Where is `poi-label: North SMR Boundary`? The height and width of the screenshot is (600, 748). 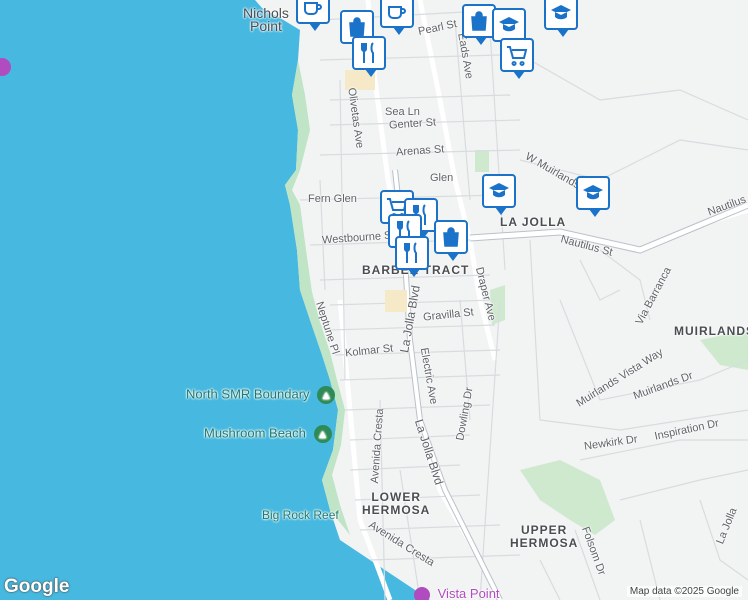
poi-label: North SMR Boundary is located at coordinates (248, 394).